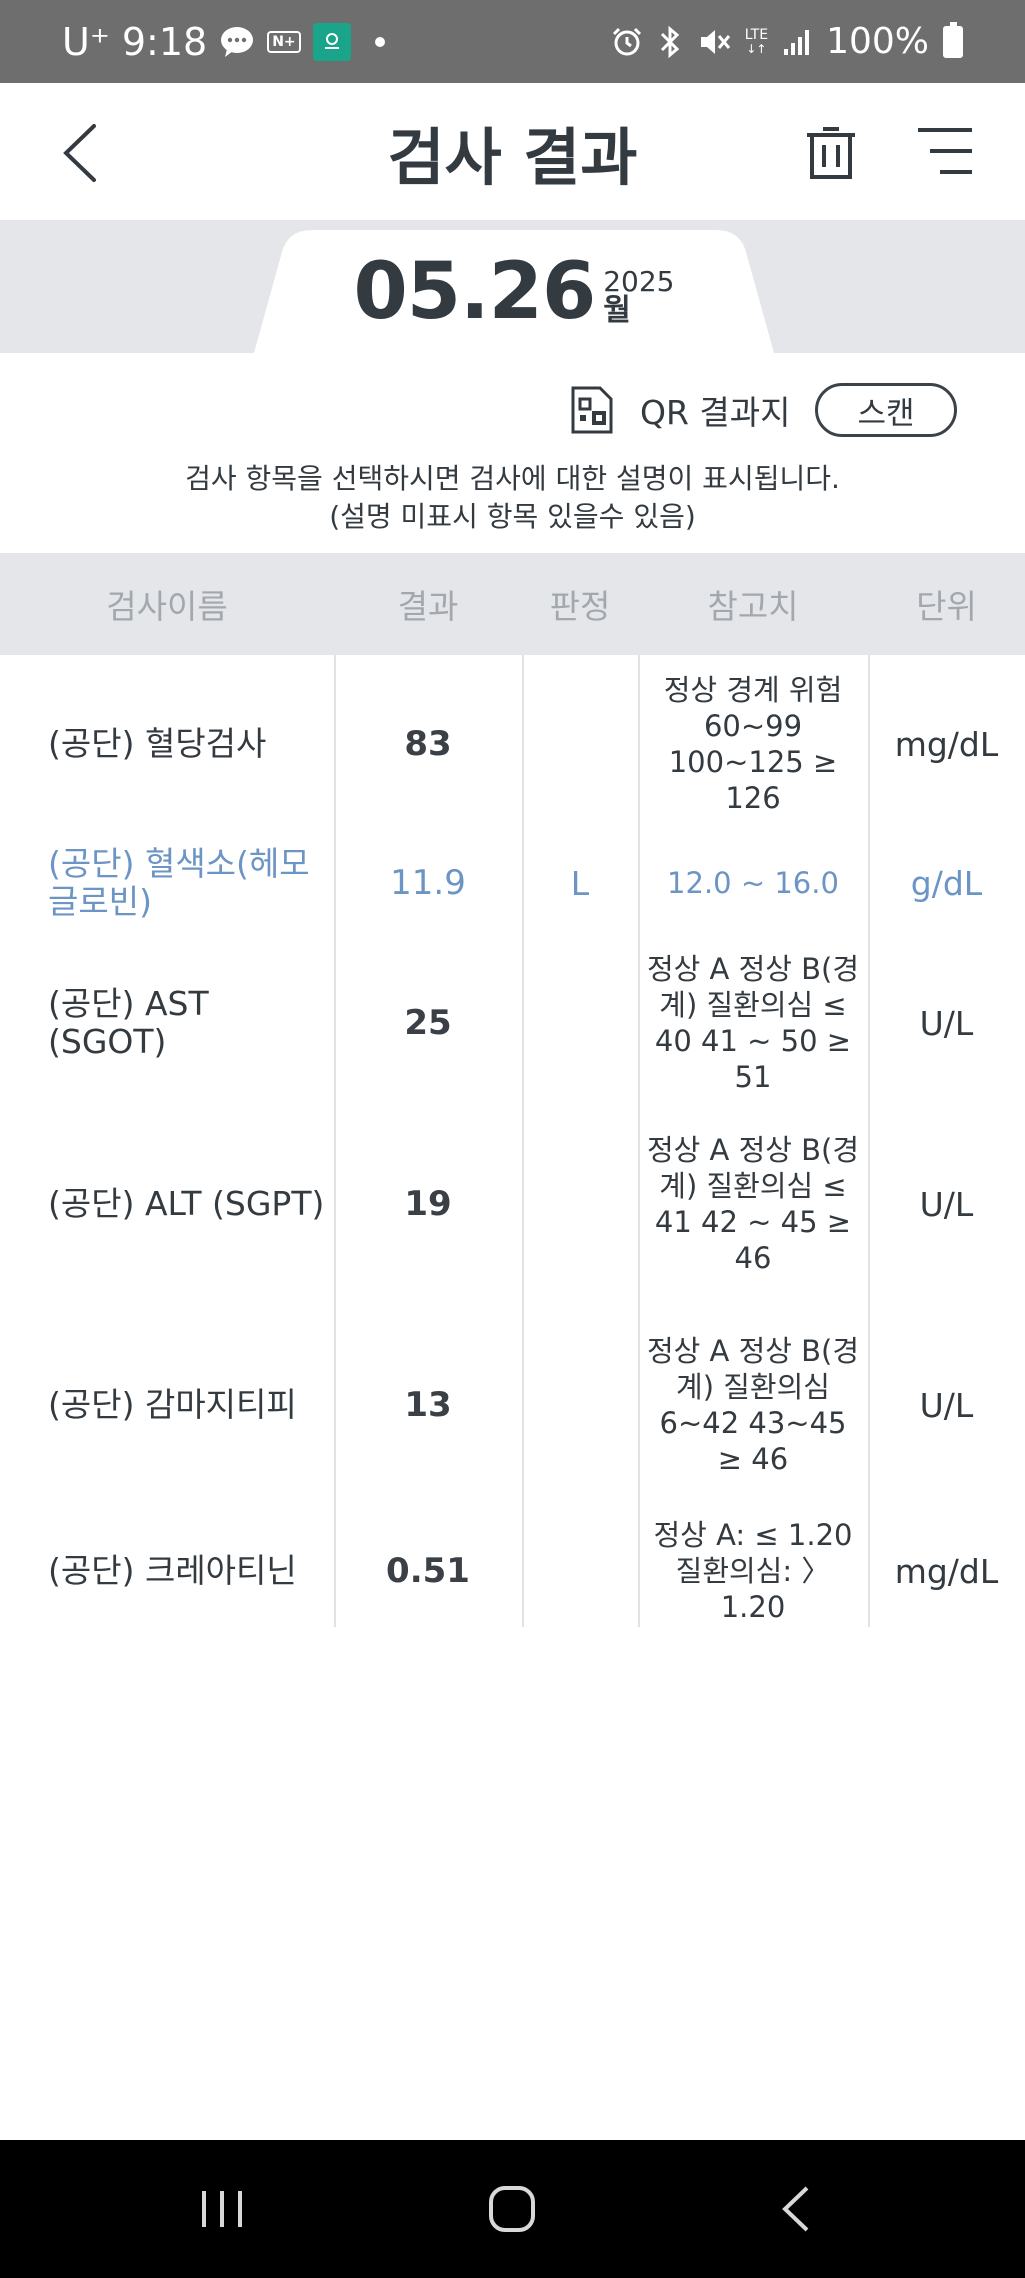  I want to click on app-header: 검사 결과, so click(512, 151).